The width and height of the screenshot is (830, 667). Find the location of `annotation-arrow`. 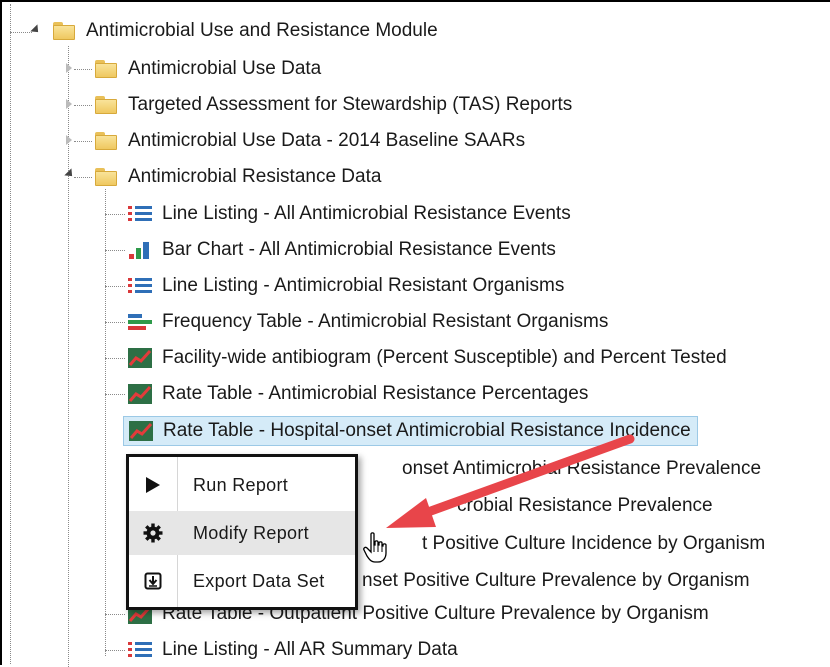

annotation-arrow is located at coordinates (510, 481).